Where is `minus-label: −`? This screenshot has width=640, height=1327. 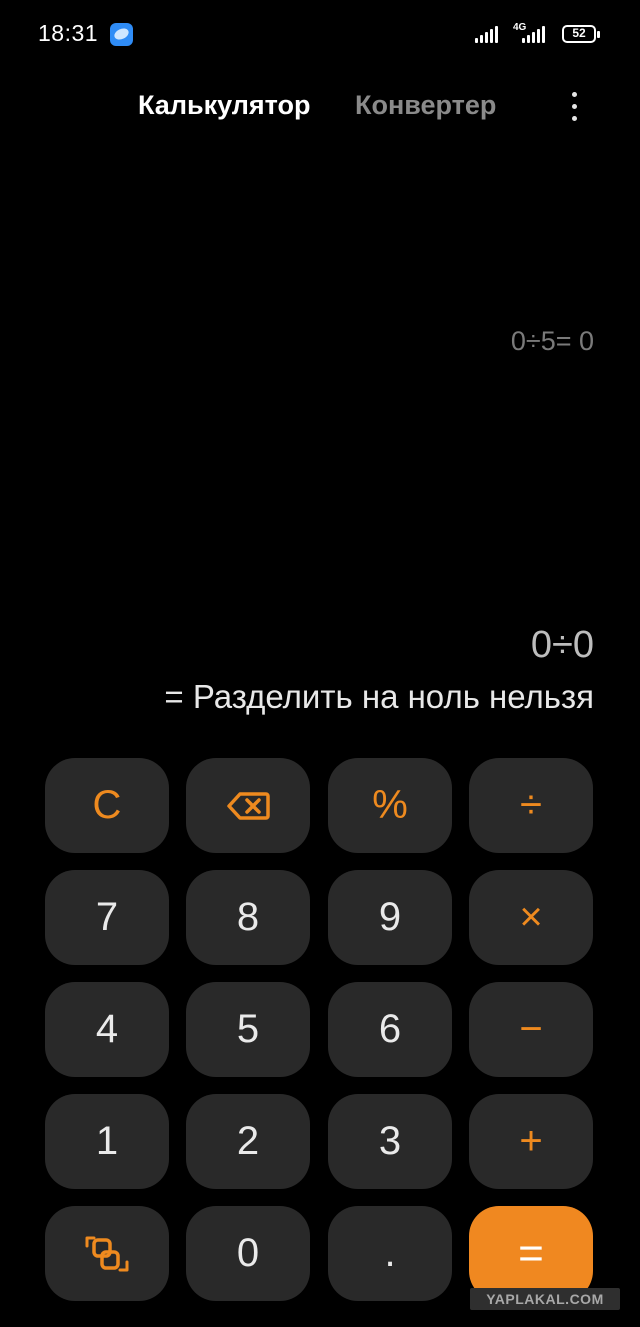
minus-label: − is located at coordinates (531, 1029).